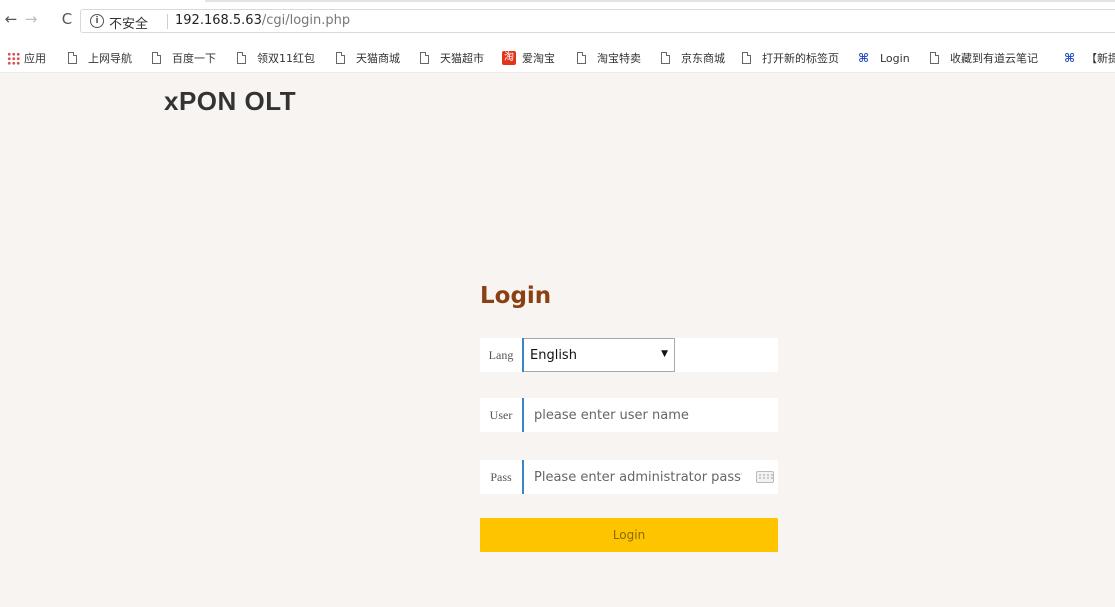 This screenshot has width=1115, height=607. Describe the element at coordinates (35, 58) in the screenshot. I see `bookmark-label: 应用` at that location.